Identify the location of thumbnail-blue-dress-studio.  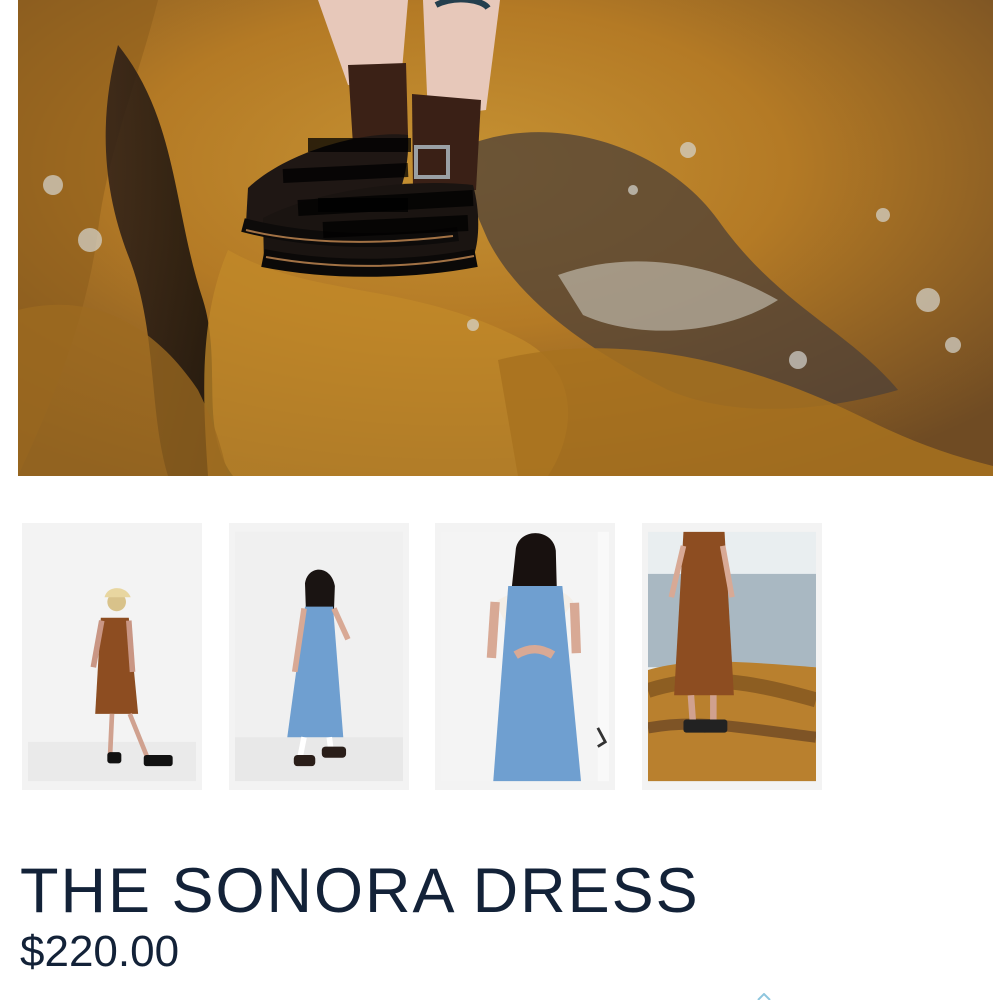
(319, 656).